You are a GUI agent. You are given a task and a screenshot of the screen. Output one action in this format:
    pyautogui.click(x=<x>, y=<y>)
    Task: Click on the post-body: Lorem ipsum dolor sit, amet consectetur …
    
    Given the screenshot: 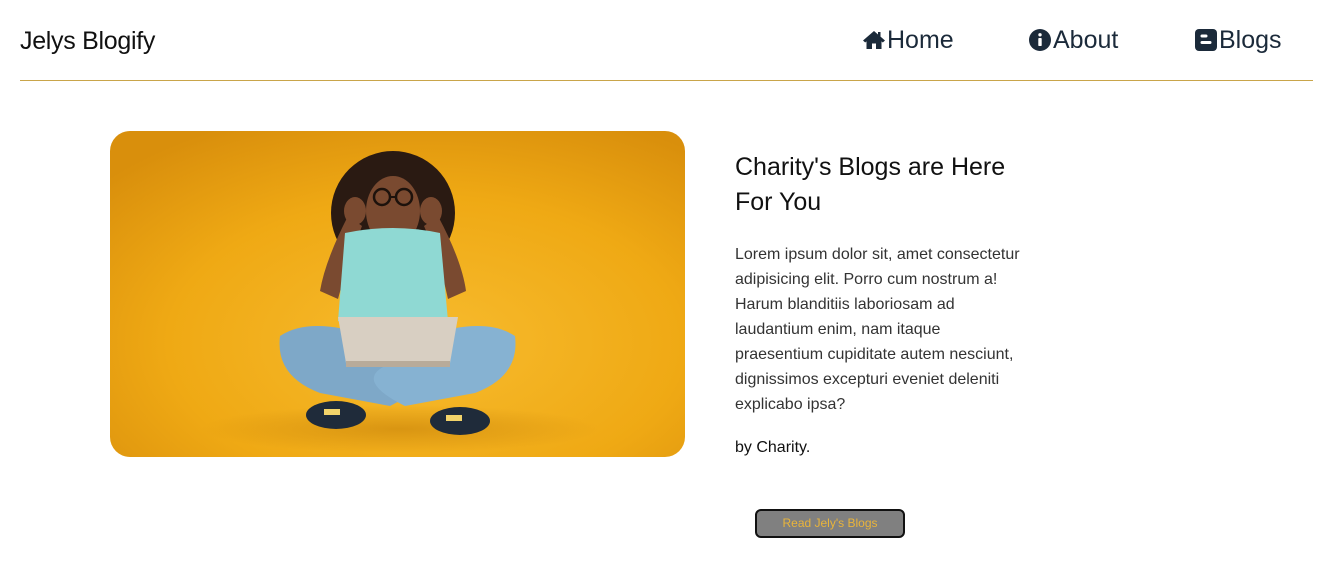 What is the action you would take?
    pyautogui.click(x=877, y=329)
    